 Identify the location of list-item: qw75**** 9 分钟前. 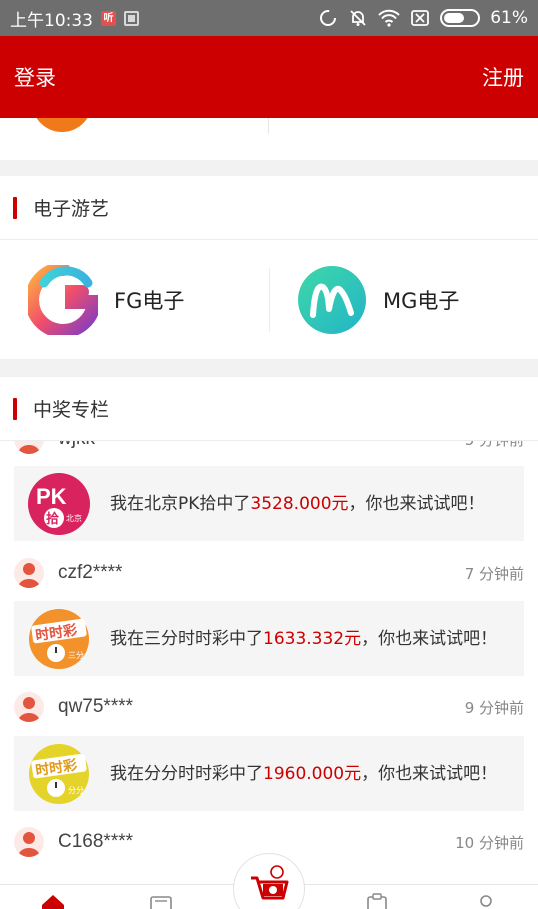
(269, 707).